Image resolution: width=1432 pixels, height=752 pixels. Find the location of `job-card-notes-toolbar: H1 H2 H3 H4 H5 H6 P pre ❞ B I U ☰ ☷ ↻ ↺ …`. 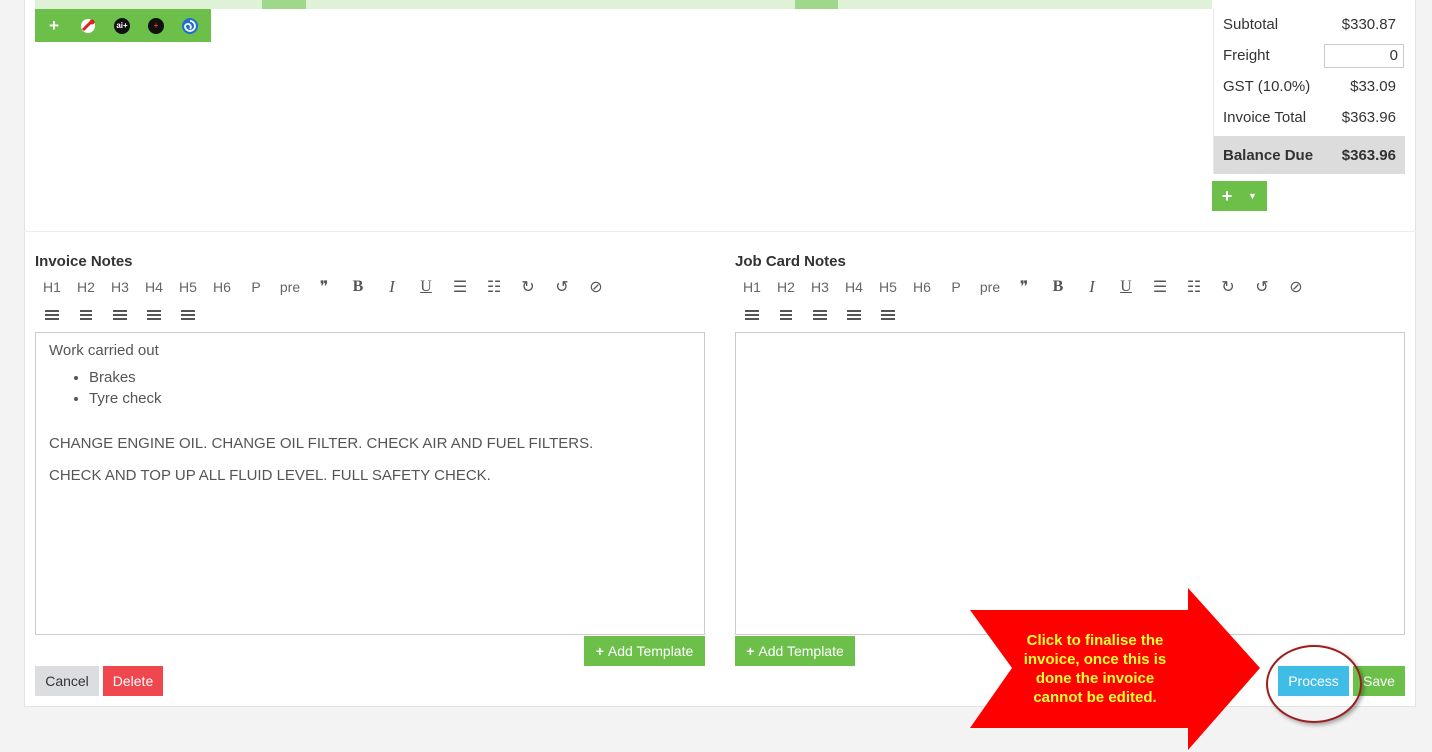

job-card-notes-toolbar: H1 H2 H3 H4 H5 H6 P pre ❞ B I U ☰ ☷ ↻ ↺ … is located at coordinates (1024, 301).